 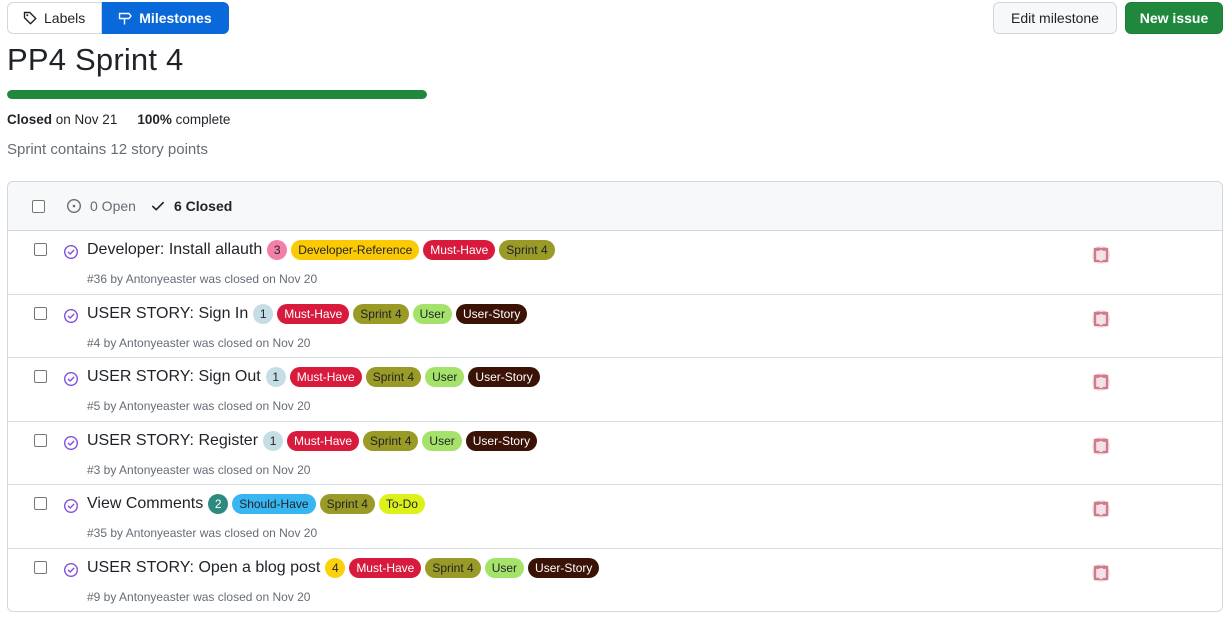 What do you see at coordinates (355, 250) in the screenshot?
I see `issue-label: Developer-Reference` at bounding box center [355, 250].